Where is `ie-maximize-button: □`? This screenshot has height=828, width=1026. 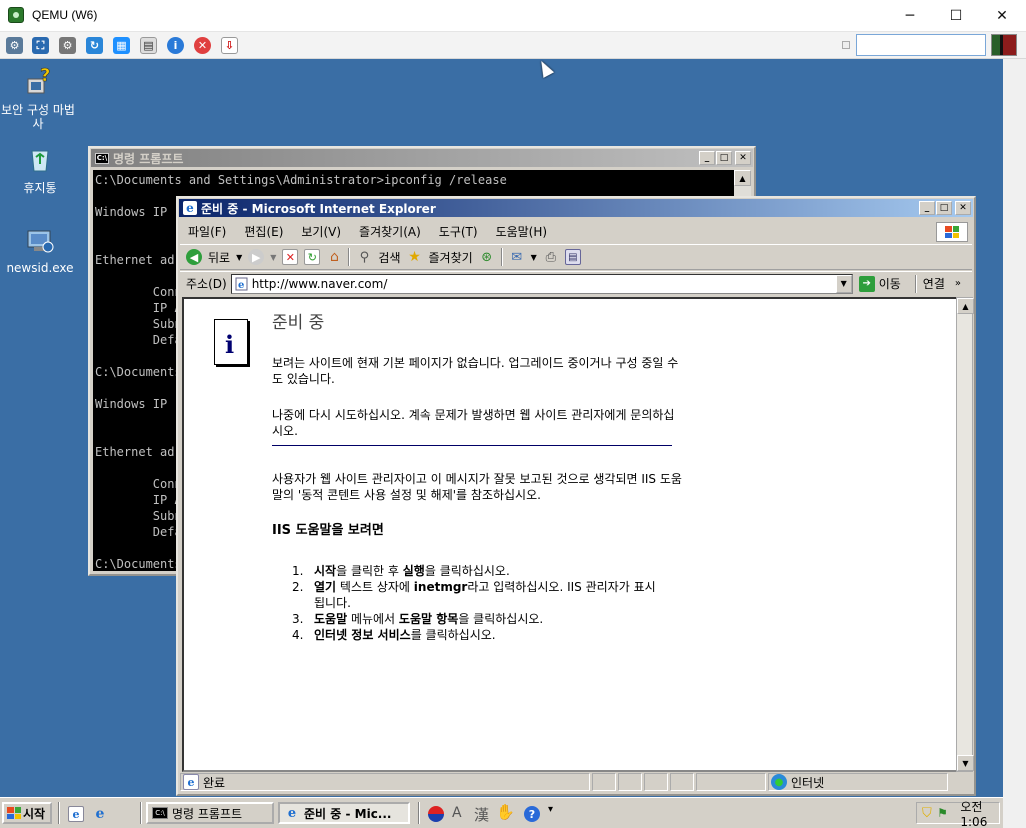
ie-maximize-button: □ is located at coordinates (944, 208).